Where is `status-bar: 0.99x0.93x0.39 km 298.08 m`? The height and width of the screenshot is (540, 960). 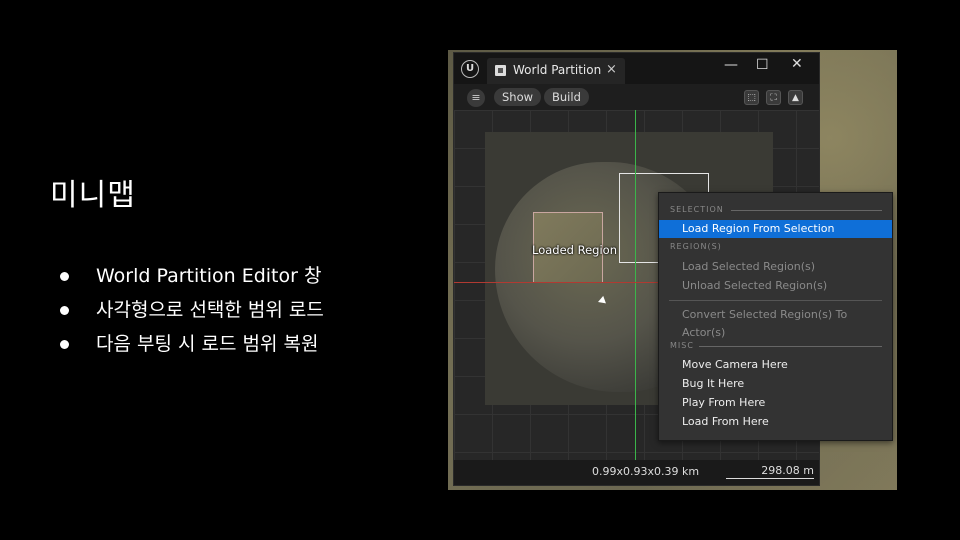 status-bar: 0.99x0.93x0.39 km 298.08 m is located at coordinates (636, 472).